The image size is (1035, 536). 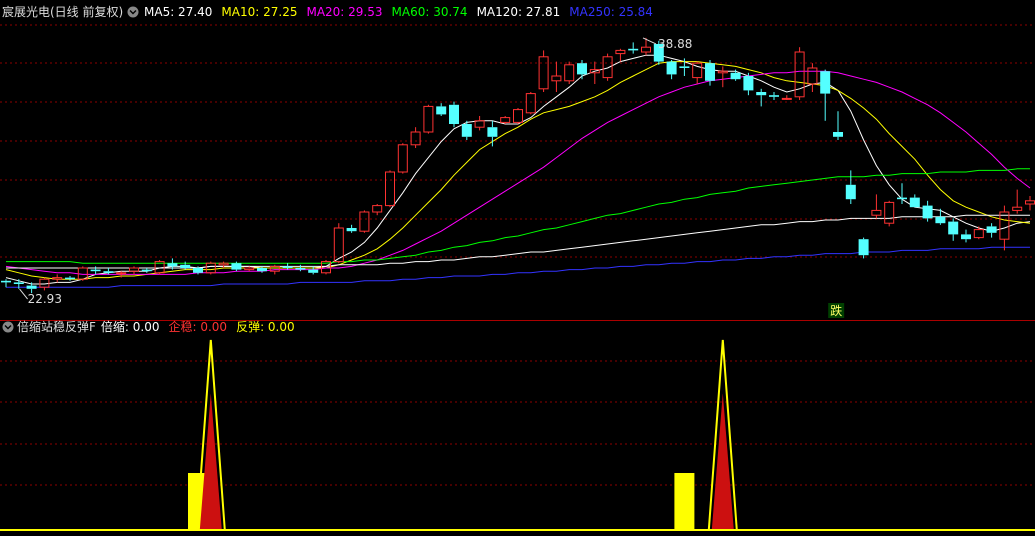 What do you see at coordinates (684, 501) in the screenshot?
I see `indicator-bar` at bounding box center [684, 501].